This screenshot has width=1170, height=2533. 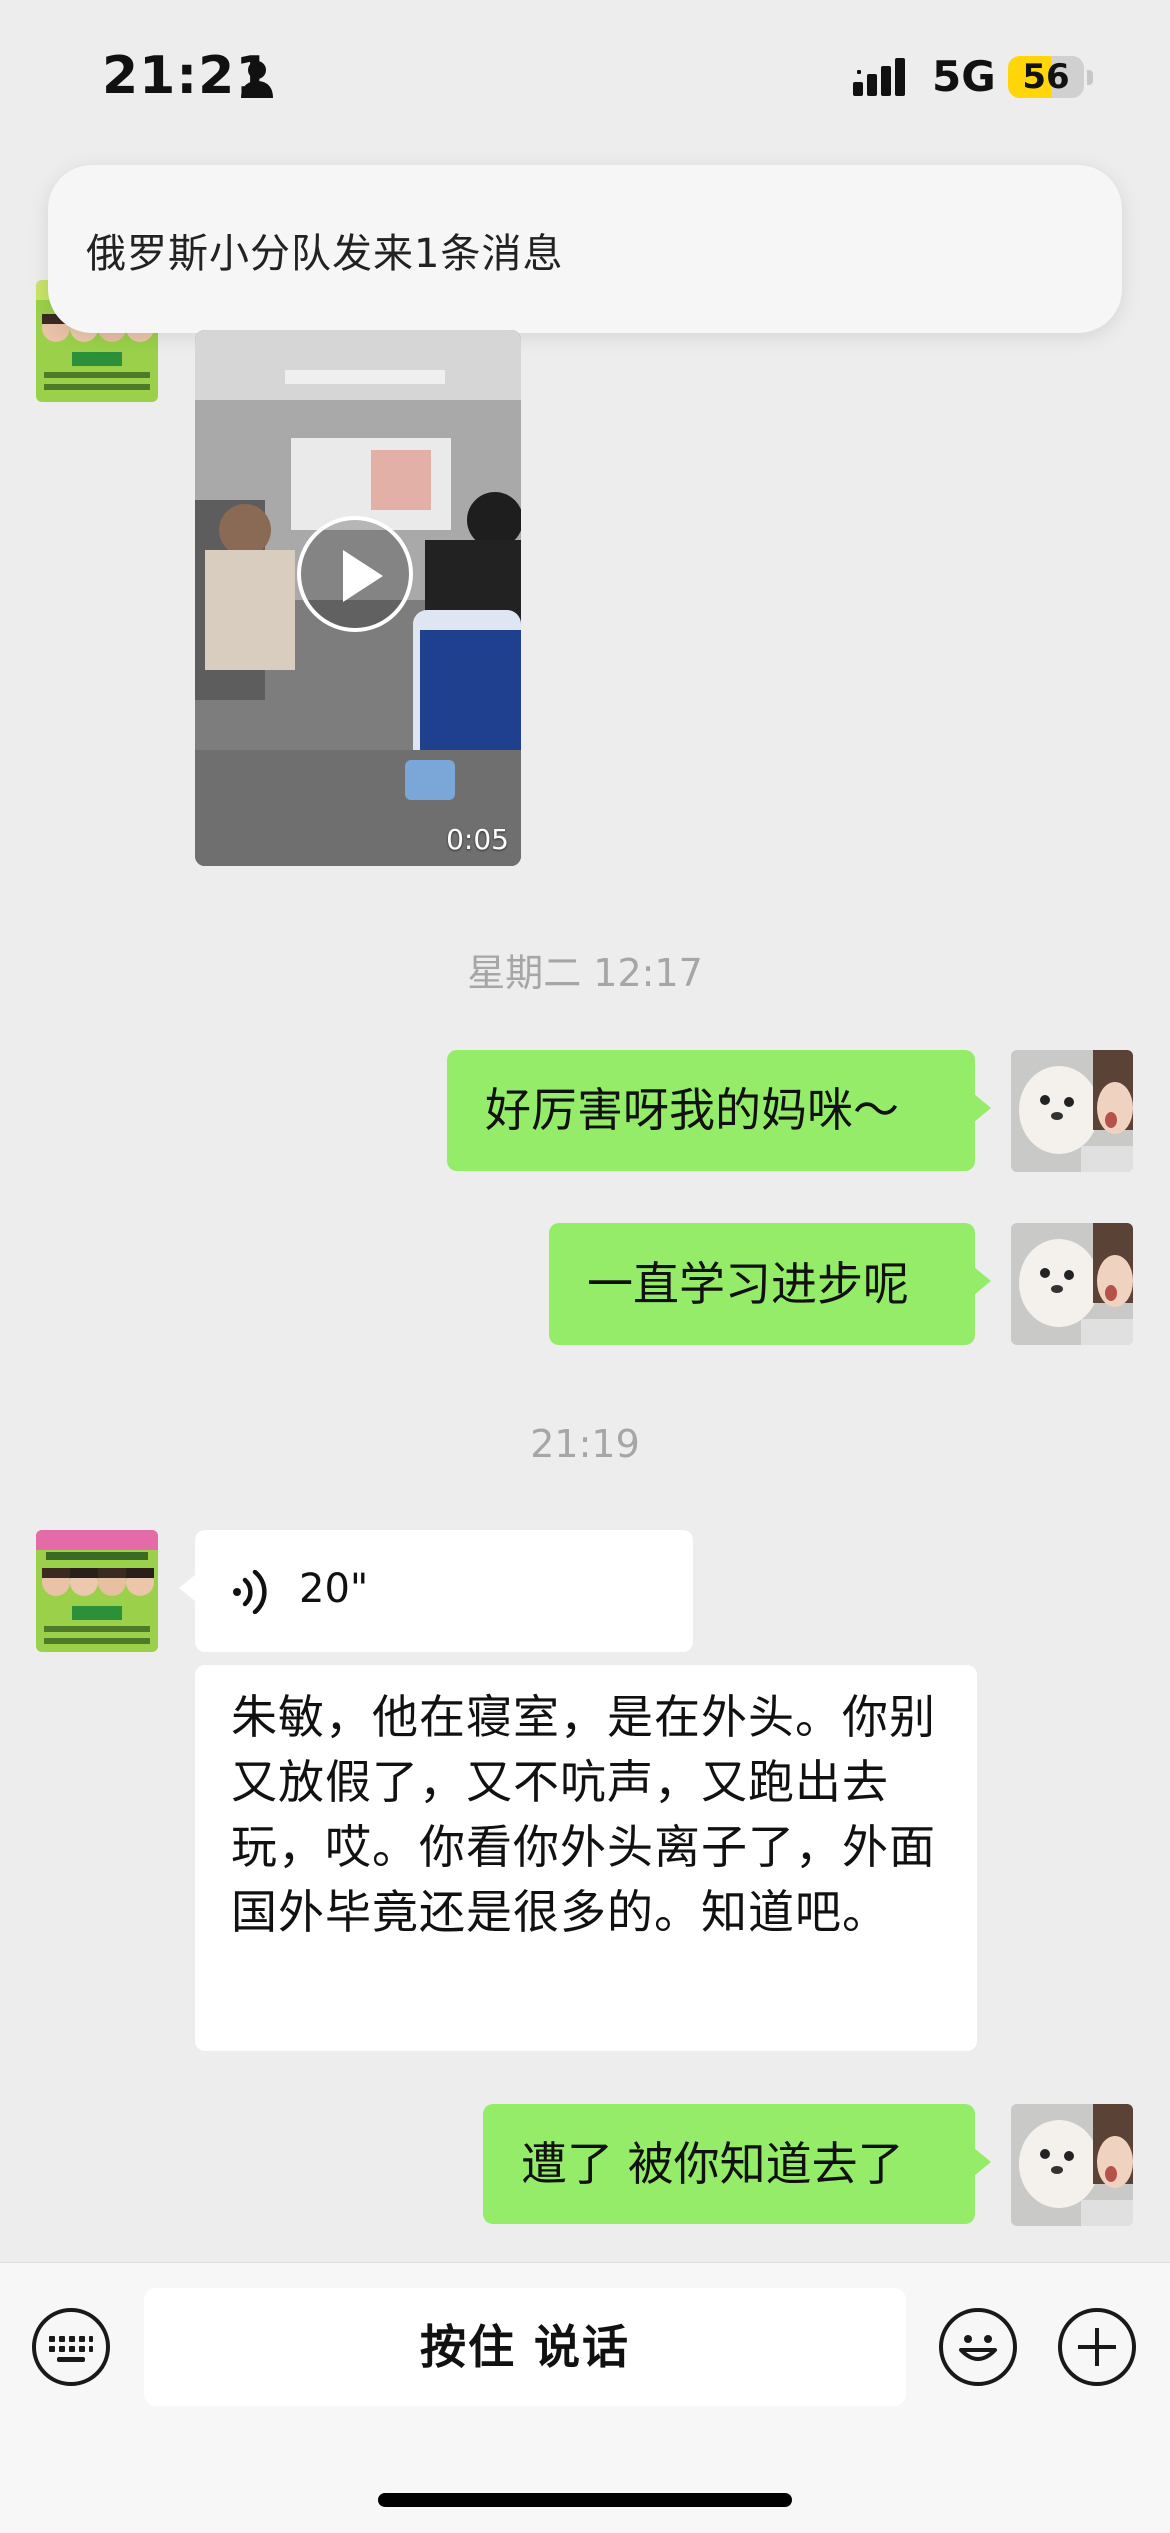 I want to click on notification-text: 俄罗斯小分队发来1条消息, so click(x=325, y=254).